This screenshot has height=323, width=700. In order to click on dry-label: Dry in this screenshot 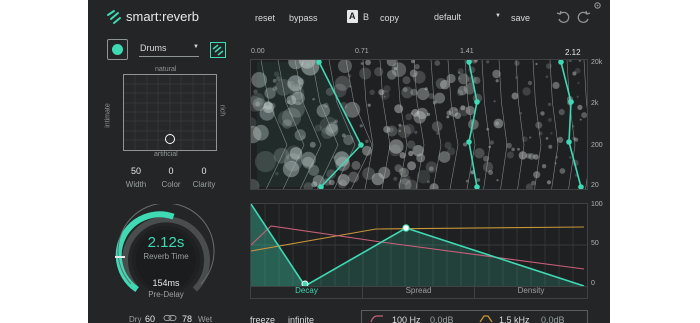, I will do `click(135, 319)`.